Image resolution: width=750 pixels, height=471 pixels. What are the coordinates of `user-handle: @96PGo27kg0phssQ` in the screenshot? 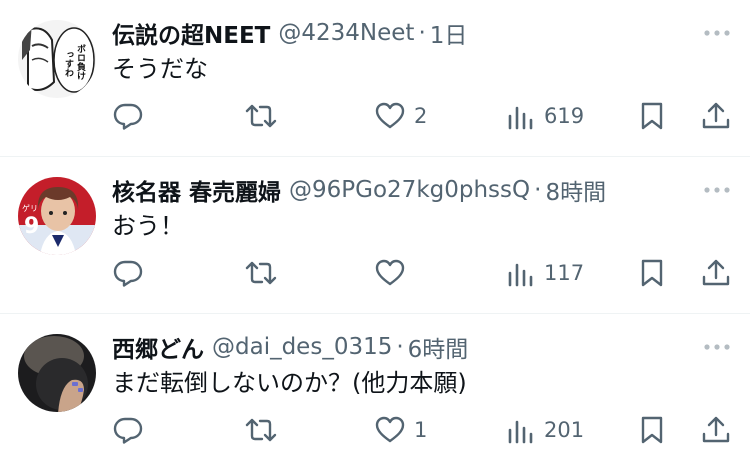 It's located at (409, 190).